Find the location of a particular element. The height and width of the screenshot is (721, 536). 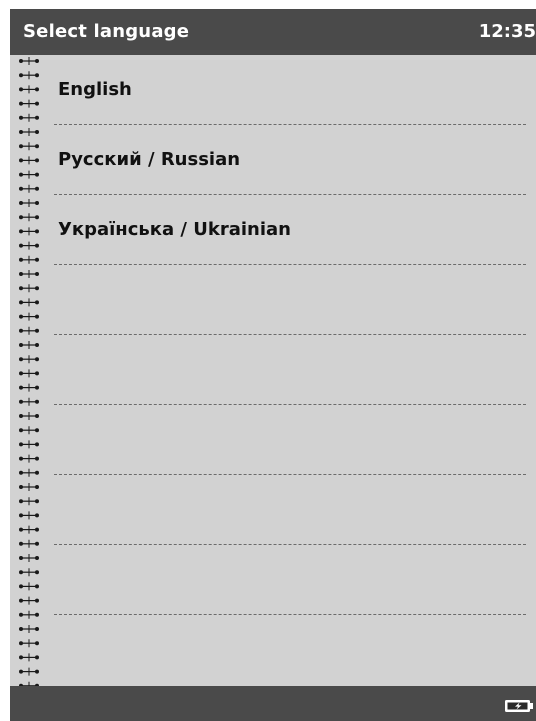

language-label: Русский / Russian is located at coordinates (149, 159).